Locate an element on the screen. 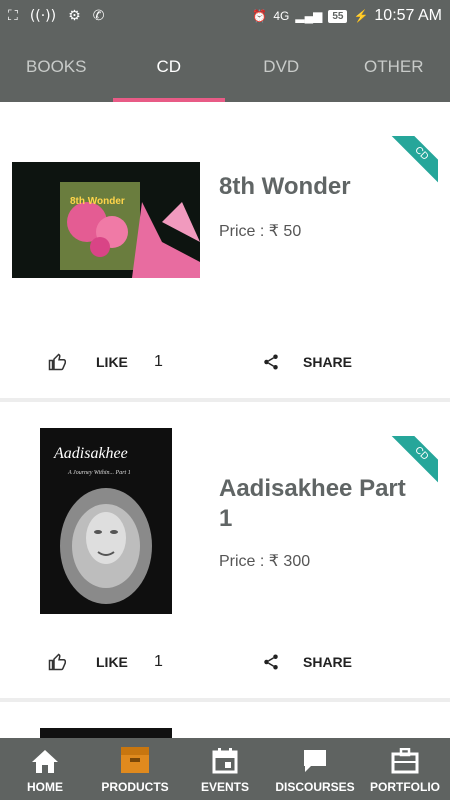 The image size is (450, 800). product-price: Price : ₹ 50 is located at coordinates (260, 231).